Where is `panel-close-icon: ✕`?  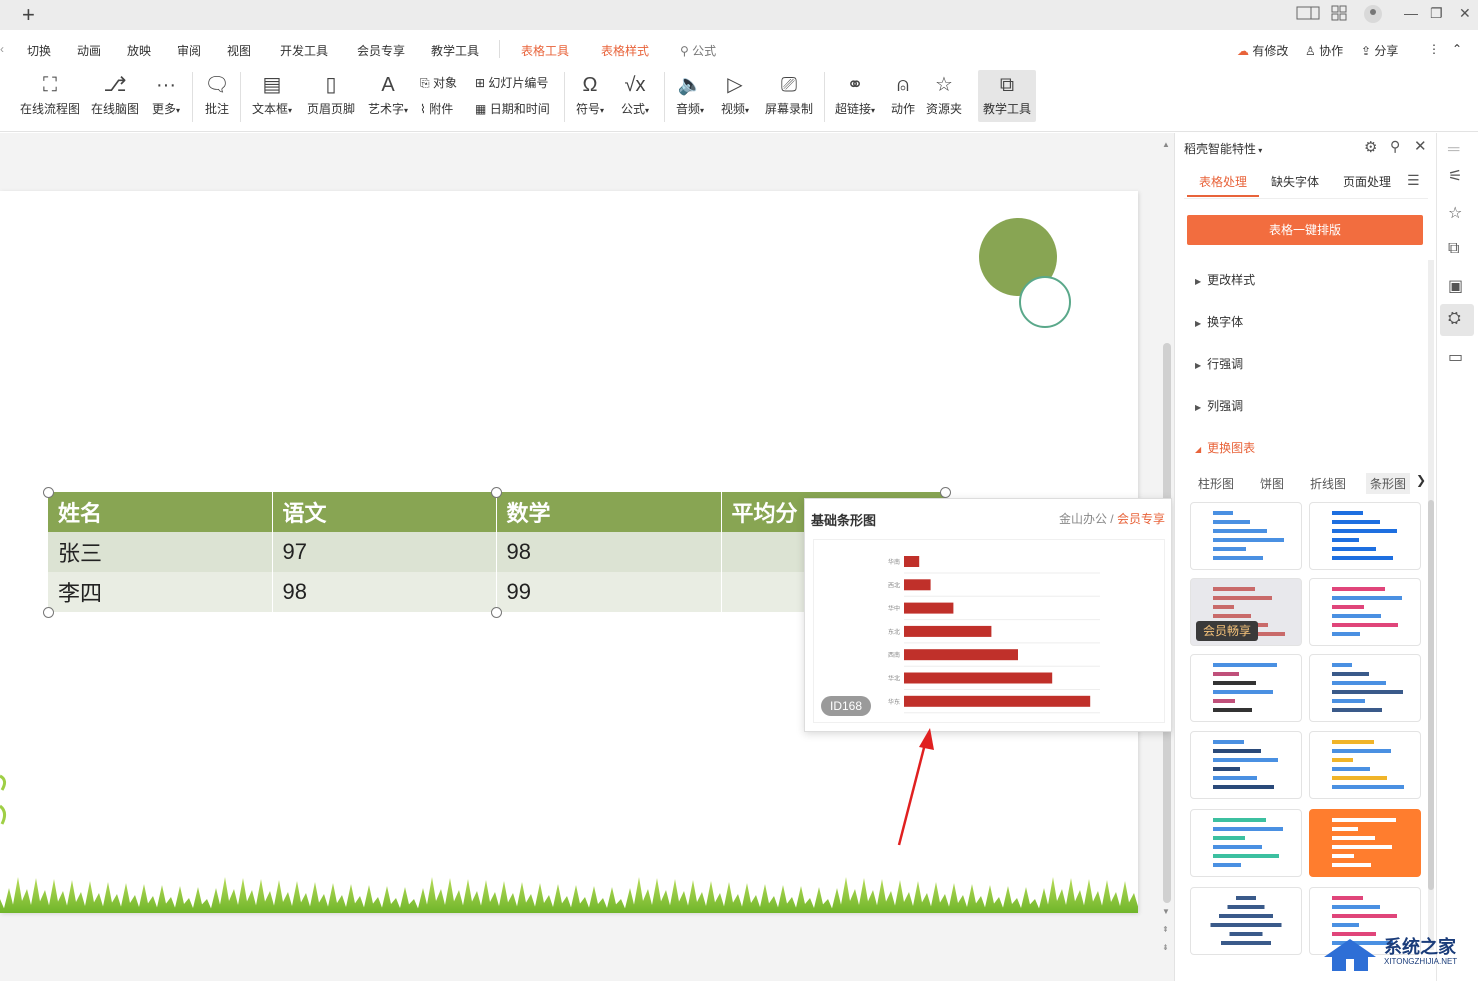 panel-close-icon: ✕ is located at coordinates (1420, 146).